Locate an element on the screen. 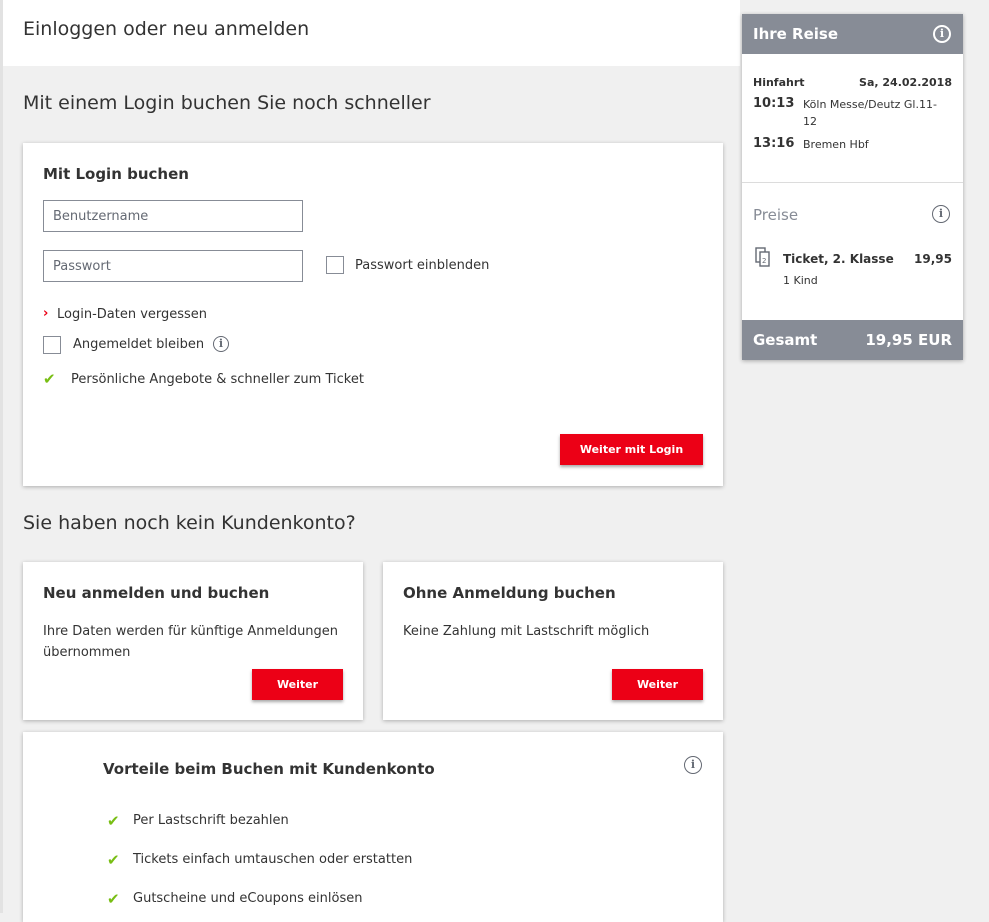  passenger-info: 1 Kind is located at coordinates (800, 280).